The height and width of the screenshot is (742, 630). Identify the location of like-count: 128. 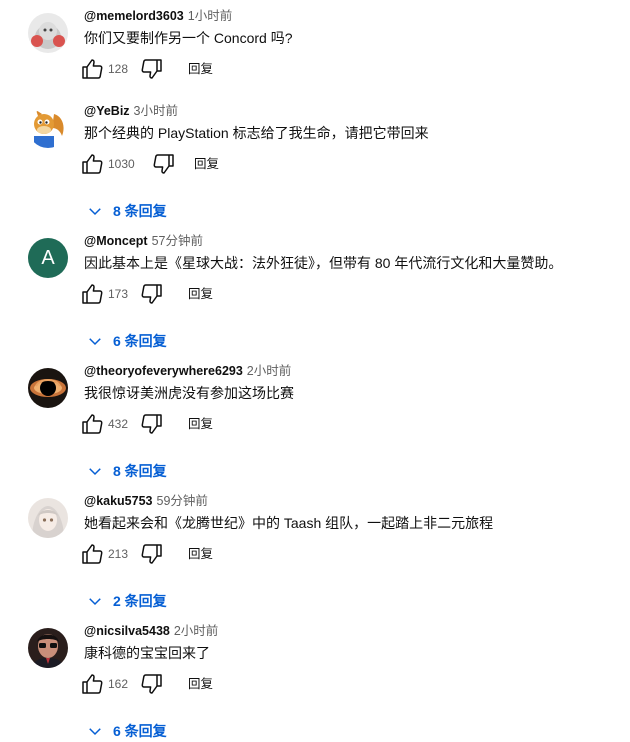
(118, 69).